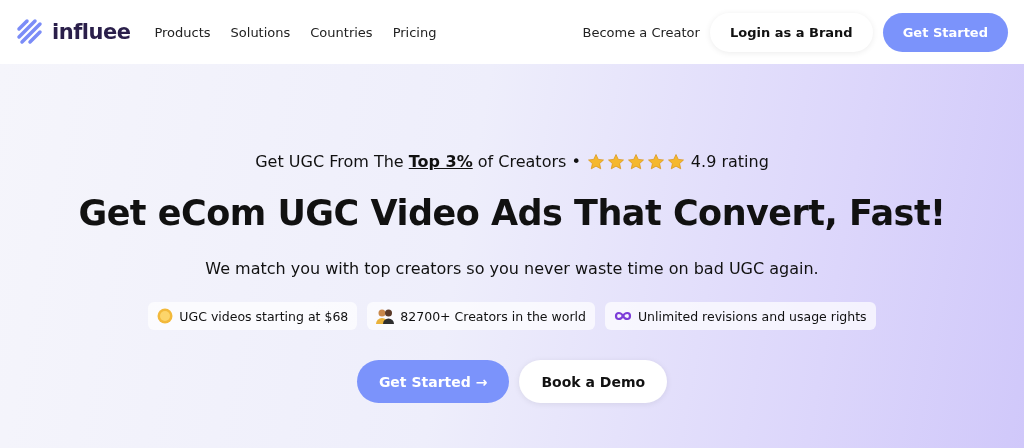 The width and height of the screenshot is (1024, 448). What do you see at coordinates (512, 268) in the screenshot?
I see `subtitle: We match you with top creators so you never waste time on bad UGC again.` at bounding box center [512, 268].